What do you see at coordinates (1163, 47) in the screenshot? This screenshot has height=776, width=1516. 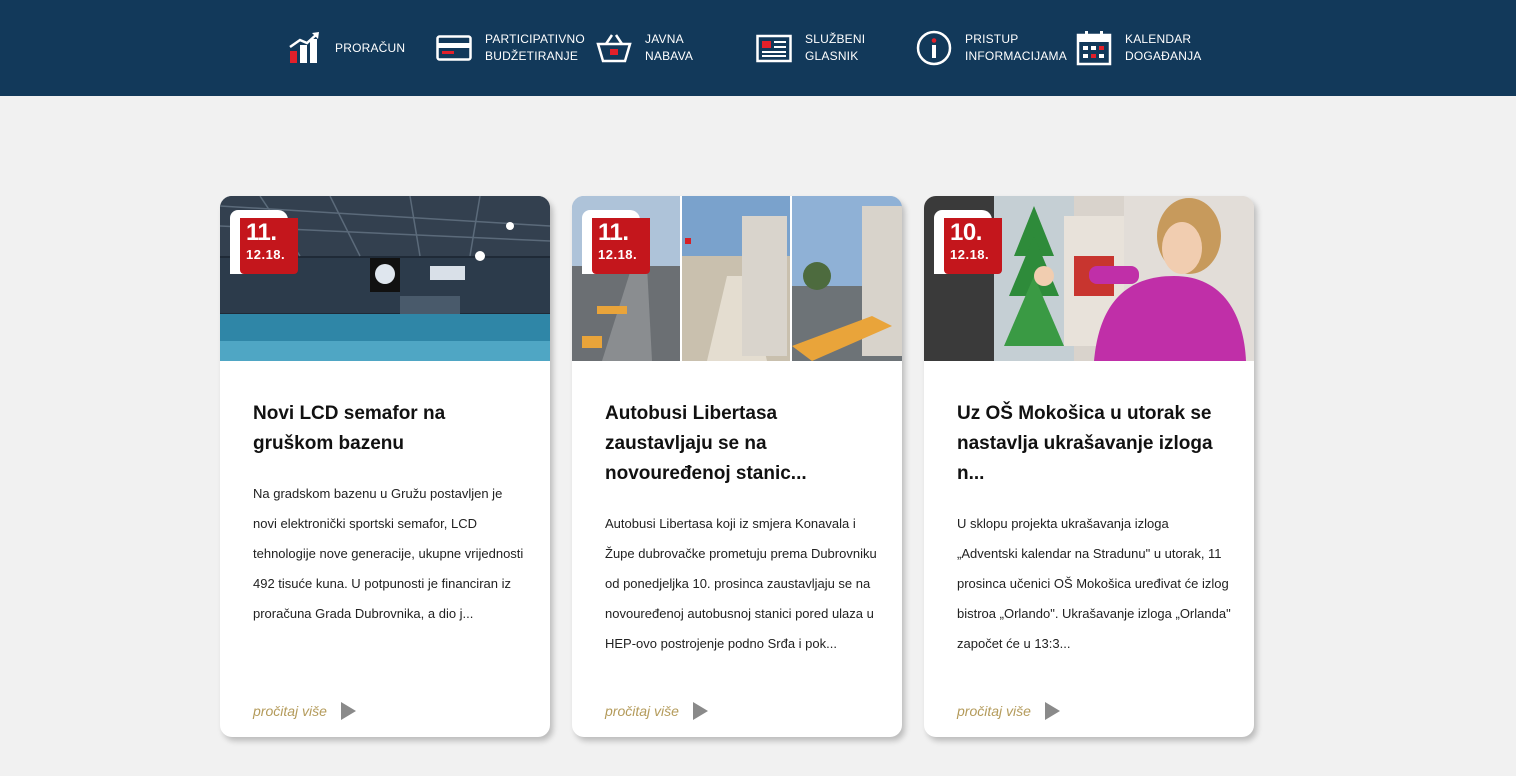 I see `nav-label: KALENDAR DOGAĐANJA` at bounding box center [1163, 47].